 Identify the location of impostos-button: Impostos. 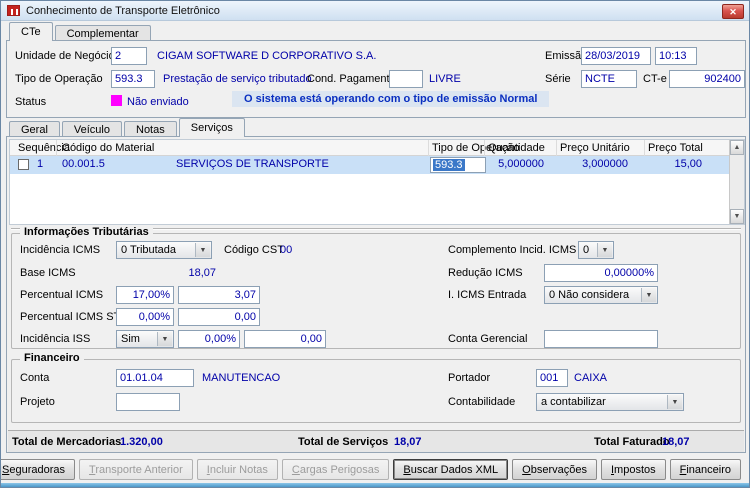
(633, 469).